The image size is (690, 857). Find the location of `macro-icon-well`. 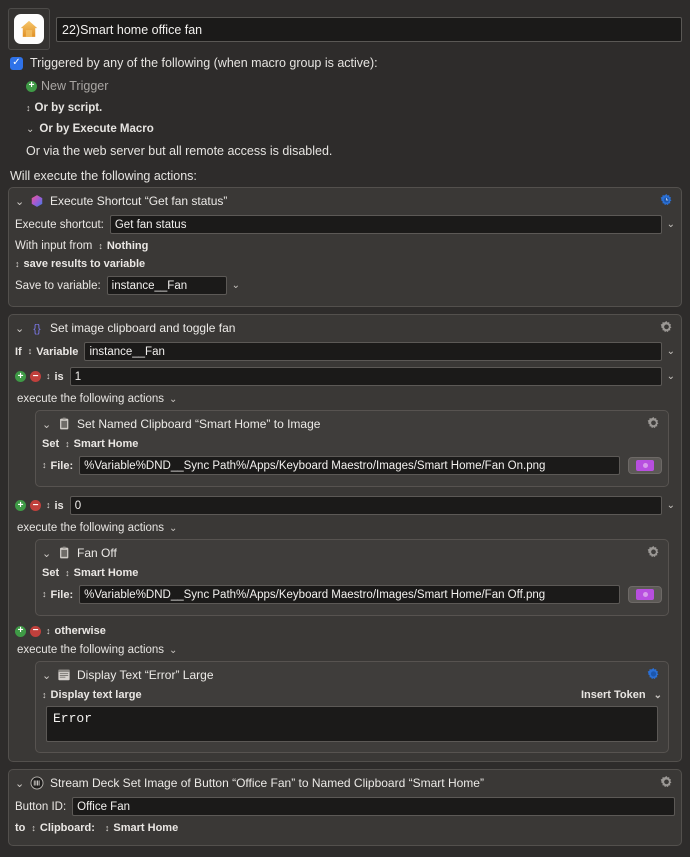

macro-icon-well is located at coordinates (29, 29).